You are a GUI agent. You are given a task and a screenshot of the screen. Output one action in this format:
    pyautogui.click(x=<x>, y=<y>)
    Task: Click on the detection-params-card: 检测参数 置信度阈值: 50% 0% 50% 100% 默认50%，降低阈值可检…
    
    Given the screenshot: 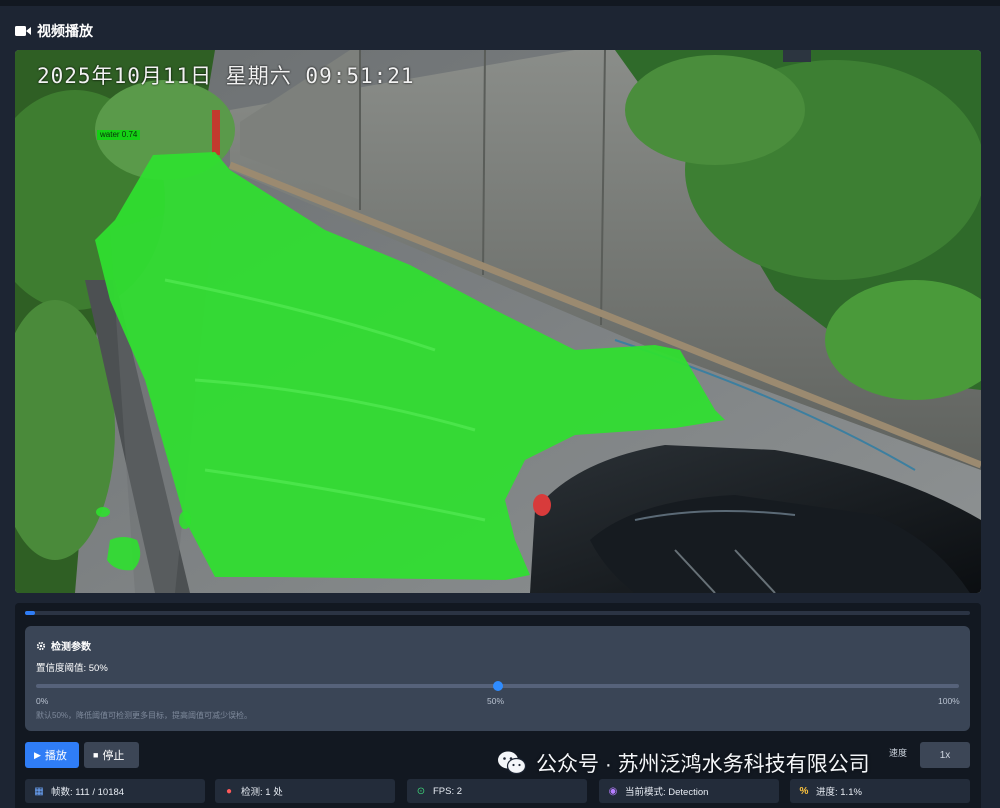 What is the action you would take?
    pyautogui.click(x=497, y=678)
    